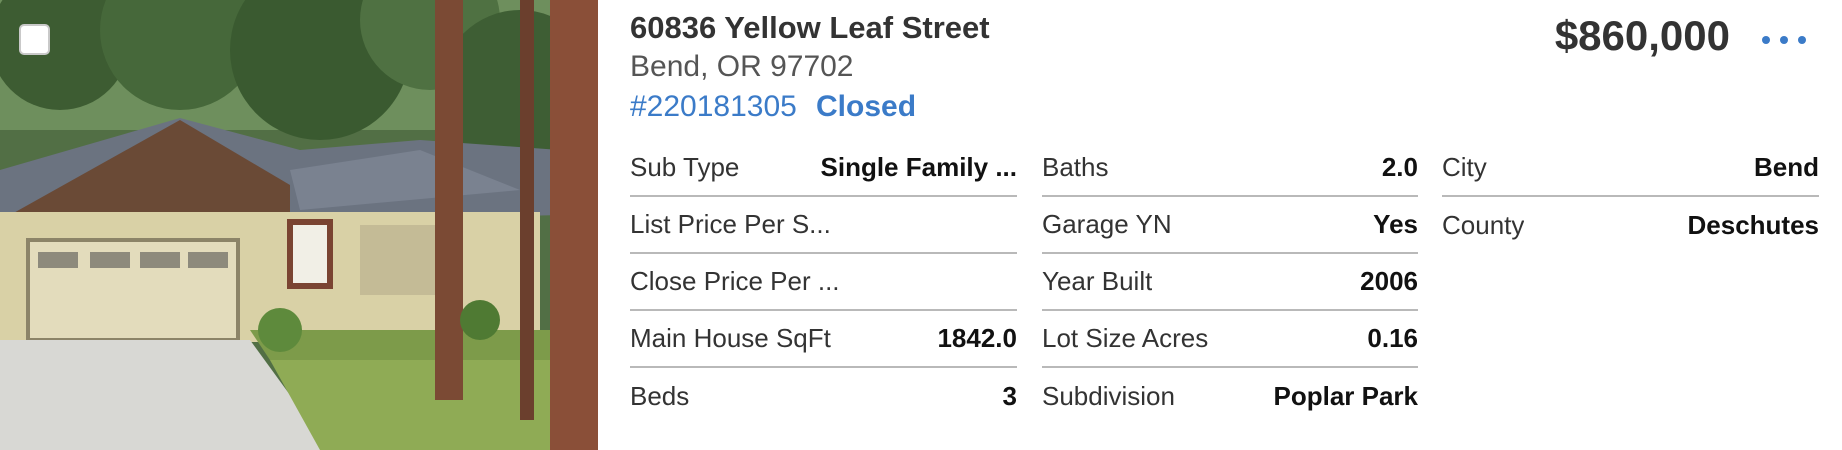 Image resolution: width=1842 pixels, height=450 pixels. What do you see at coordinates (713, 107) in the screenshot?
I see `mls-number-link: #220181305` at bounding box center [713, 107].